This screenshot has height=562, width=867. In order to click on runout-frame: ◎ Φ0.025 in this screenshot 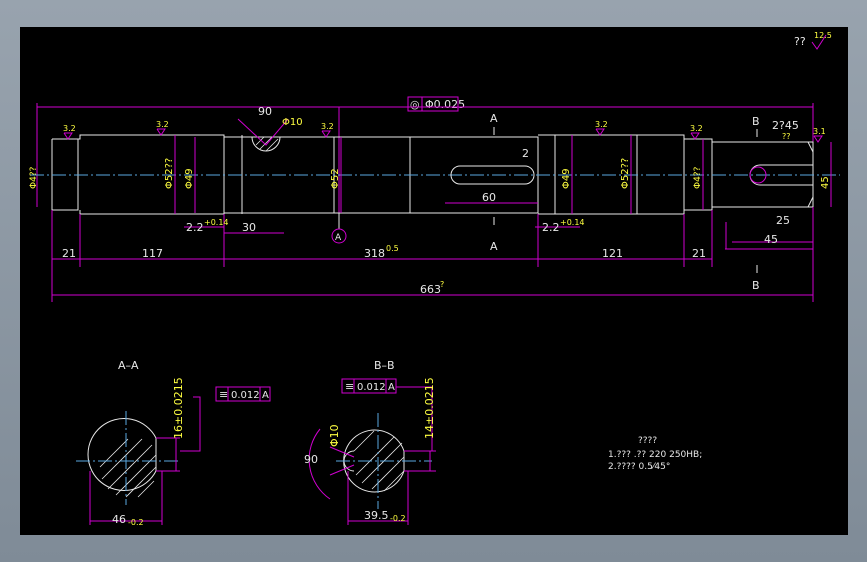, I will do `click(436, 104)`.